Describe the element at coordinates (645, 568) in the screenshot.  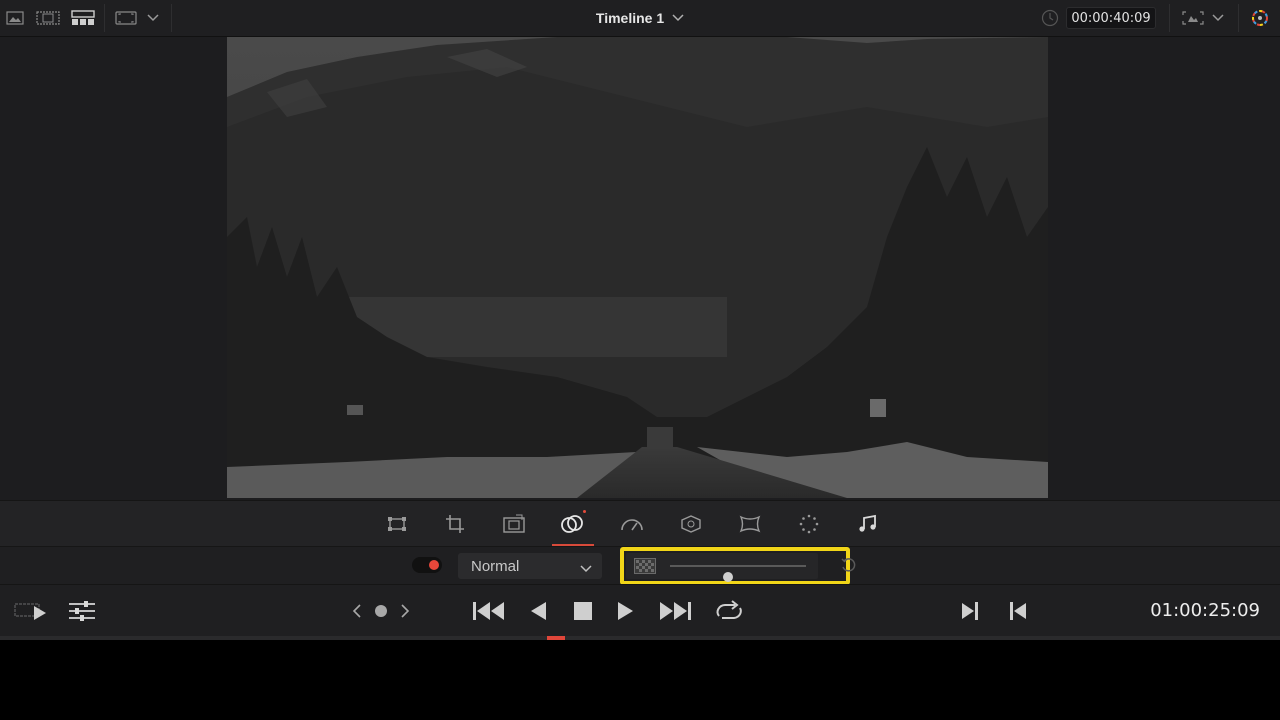
I see `opacity-checker-icon` at that location.